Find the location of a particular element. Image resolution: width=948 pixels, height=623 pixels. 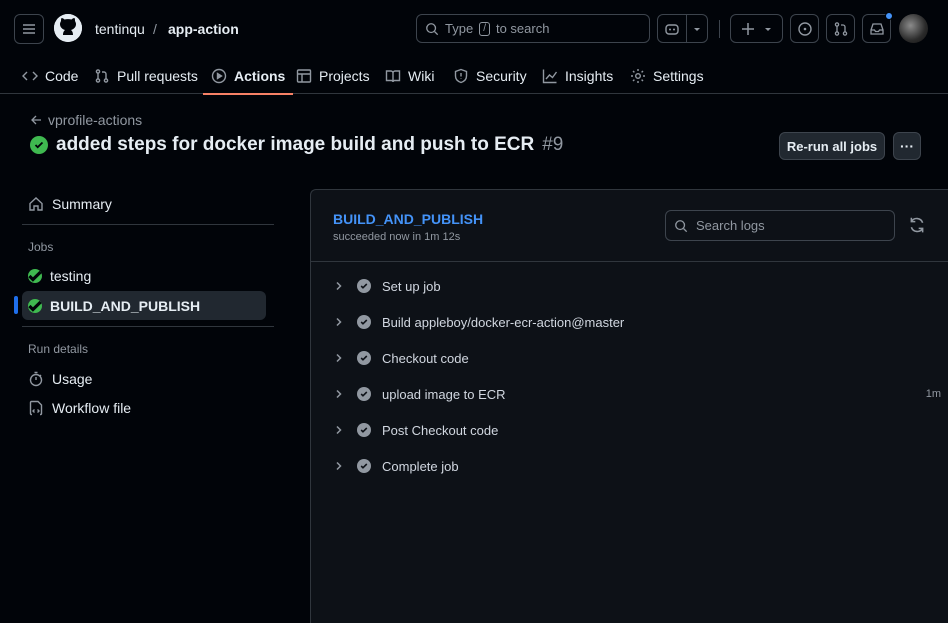

search-logs-placeholder: Search logs is located at coordinates (730, 225).